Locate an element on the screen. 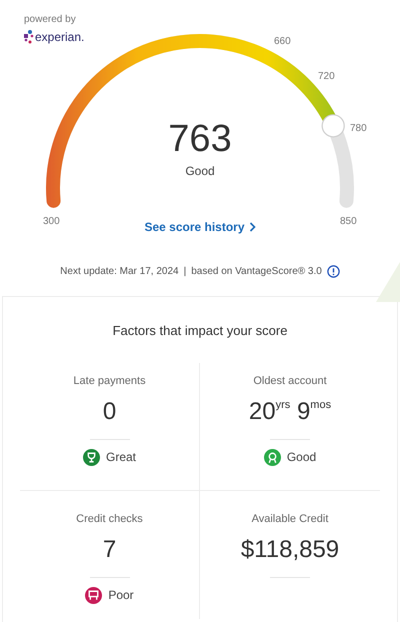 The image size is (400, 622). factors-title: Factors that impact your score is located at coordinates (200, 331).